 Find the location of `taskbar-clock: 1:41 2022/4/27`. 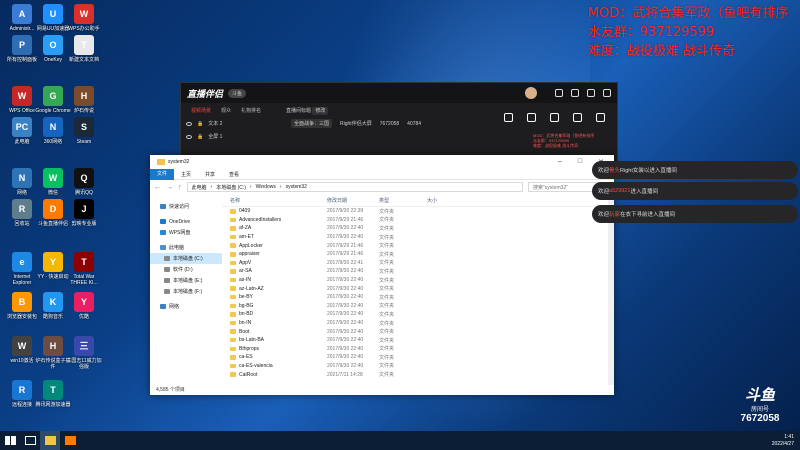

taskbar-clock: 1:41 2022/4/27 is located at coordinates (786, 441).